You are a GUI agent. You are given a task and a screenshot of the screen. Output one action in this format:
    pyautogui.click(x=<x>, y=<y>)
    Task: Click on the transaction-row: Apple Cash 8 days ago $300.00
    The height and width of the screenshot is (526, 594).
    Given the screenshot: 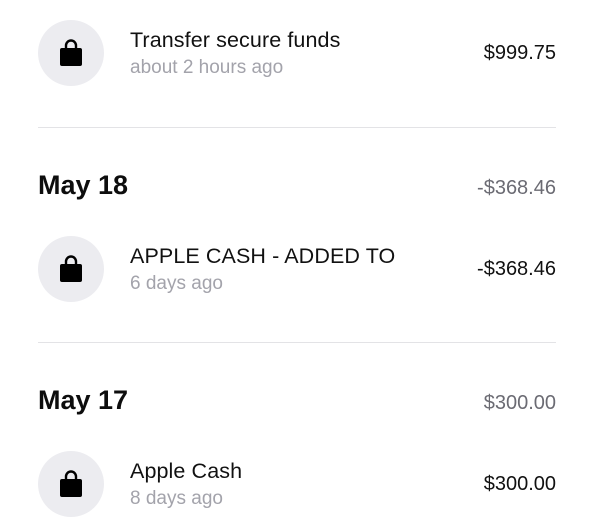 What is the action you would take?
    pyautogui.click(x=297, y=485)
    